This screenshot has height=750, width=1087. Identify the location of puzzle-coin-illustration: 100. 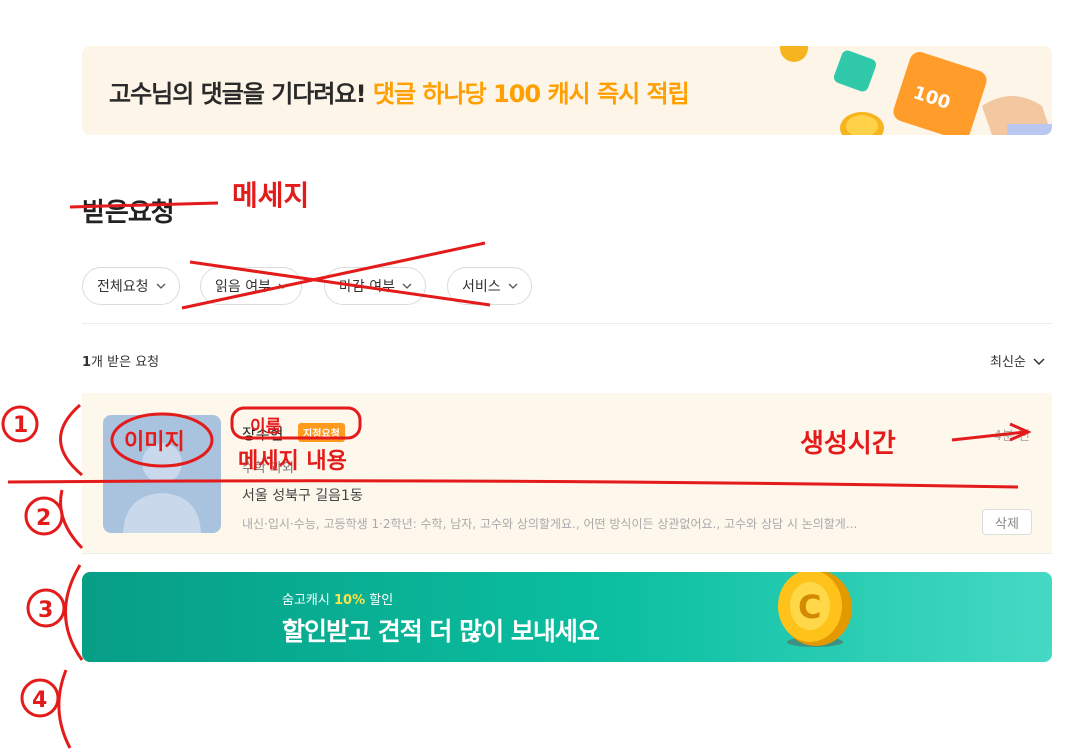
(916, 90).